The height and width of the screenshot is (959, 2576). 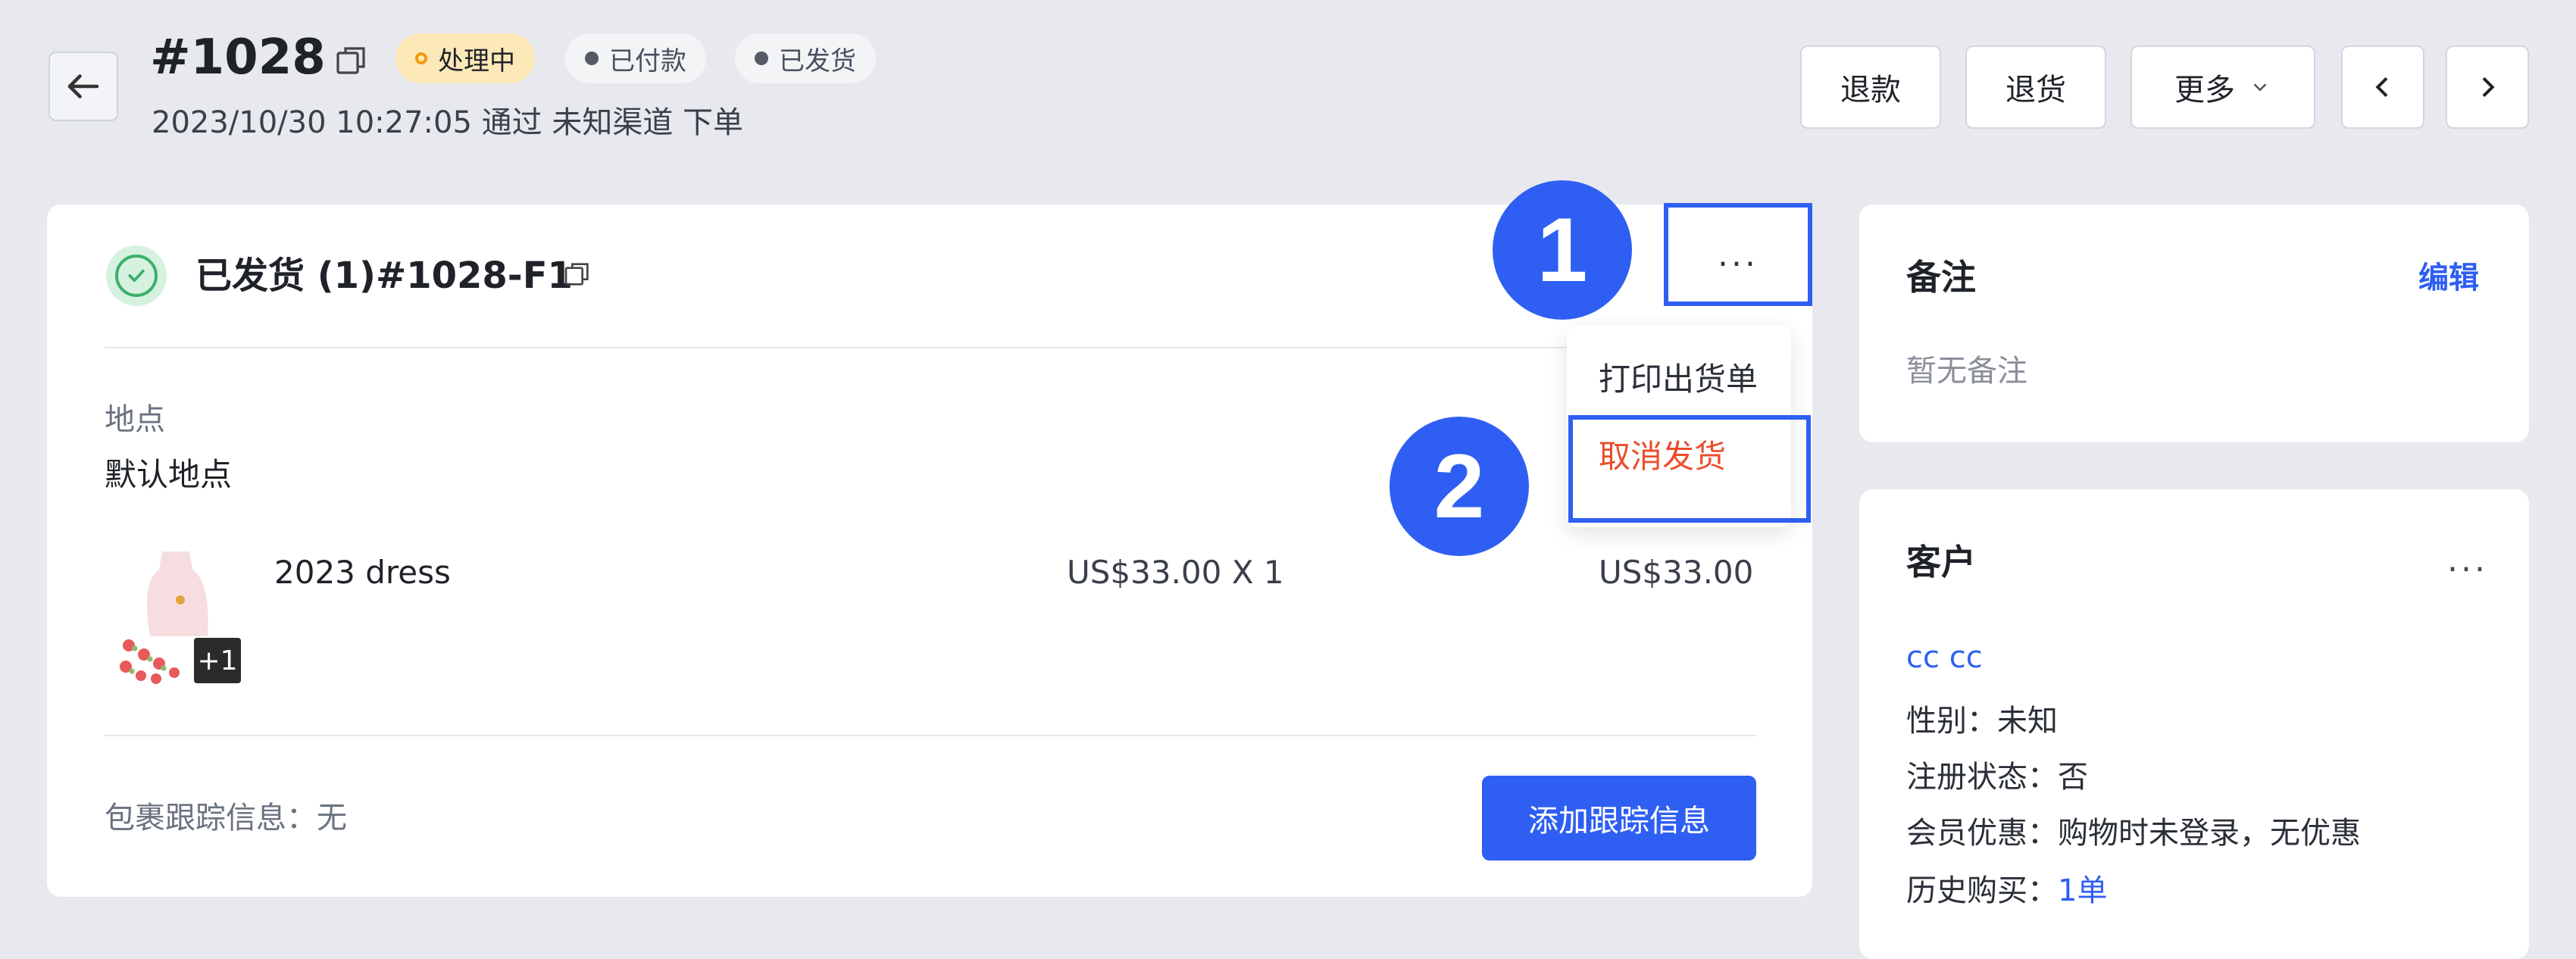 I want to click on refund-button: 退款, so click(x=1871, y=87).